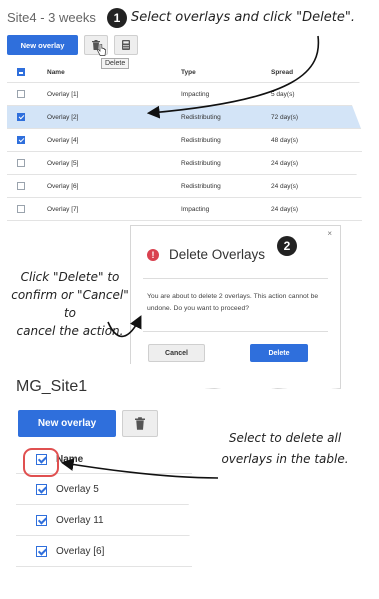 This screenshot has height=599, width=379. What do you see at coordinates (124, 326) in the screenshot?
I see `arrow-to-dialog` at bounding box center [124, 326].